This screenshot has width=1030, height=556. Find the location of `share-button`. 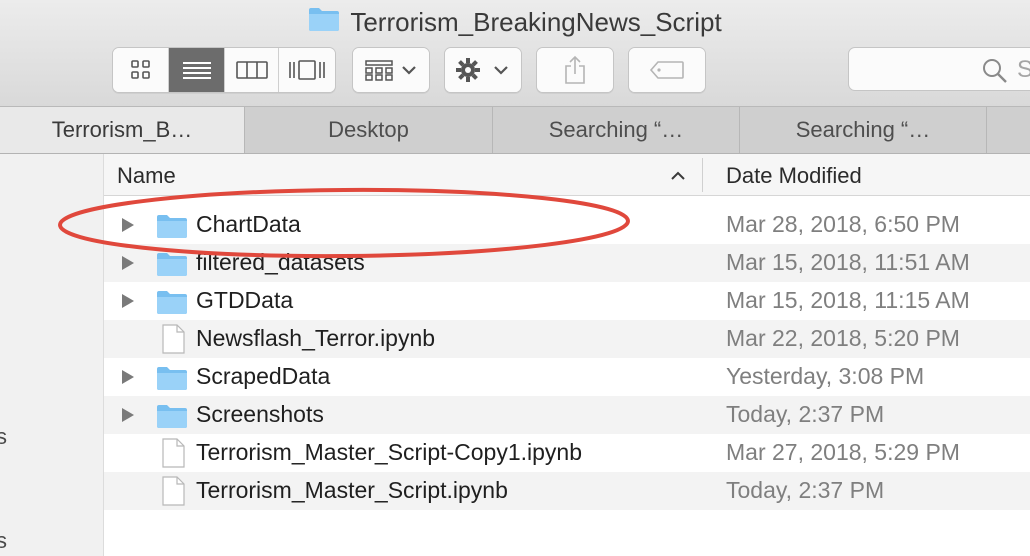

share-button is located at coordinates (575, 70).